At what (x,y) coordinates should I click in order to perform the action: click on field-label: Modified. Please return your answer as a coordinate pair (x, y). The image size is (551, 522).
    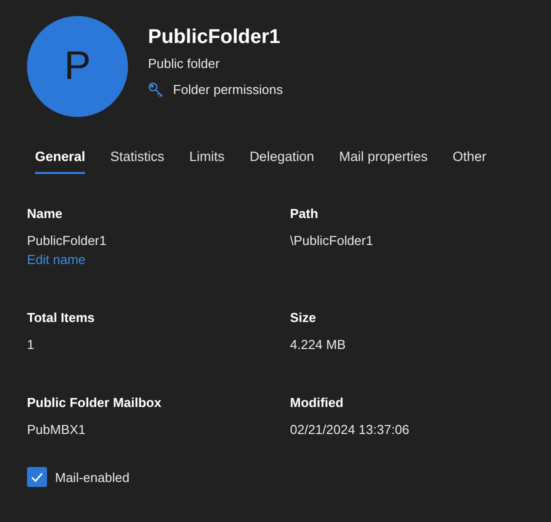
    Looking at the image, I should click on (317, 403).